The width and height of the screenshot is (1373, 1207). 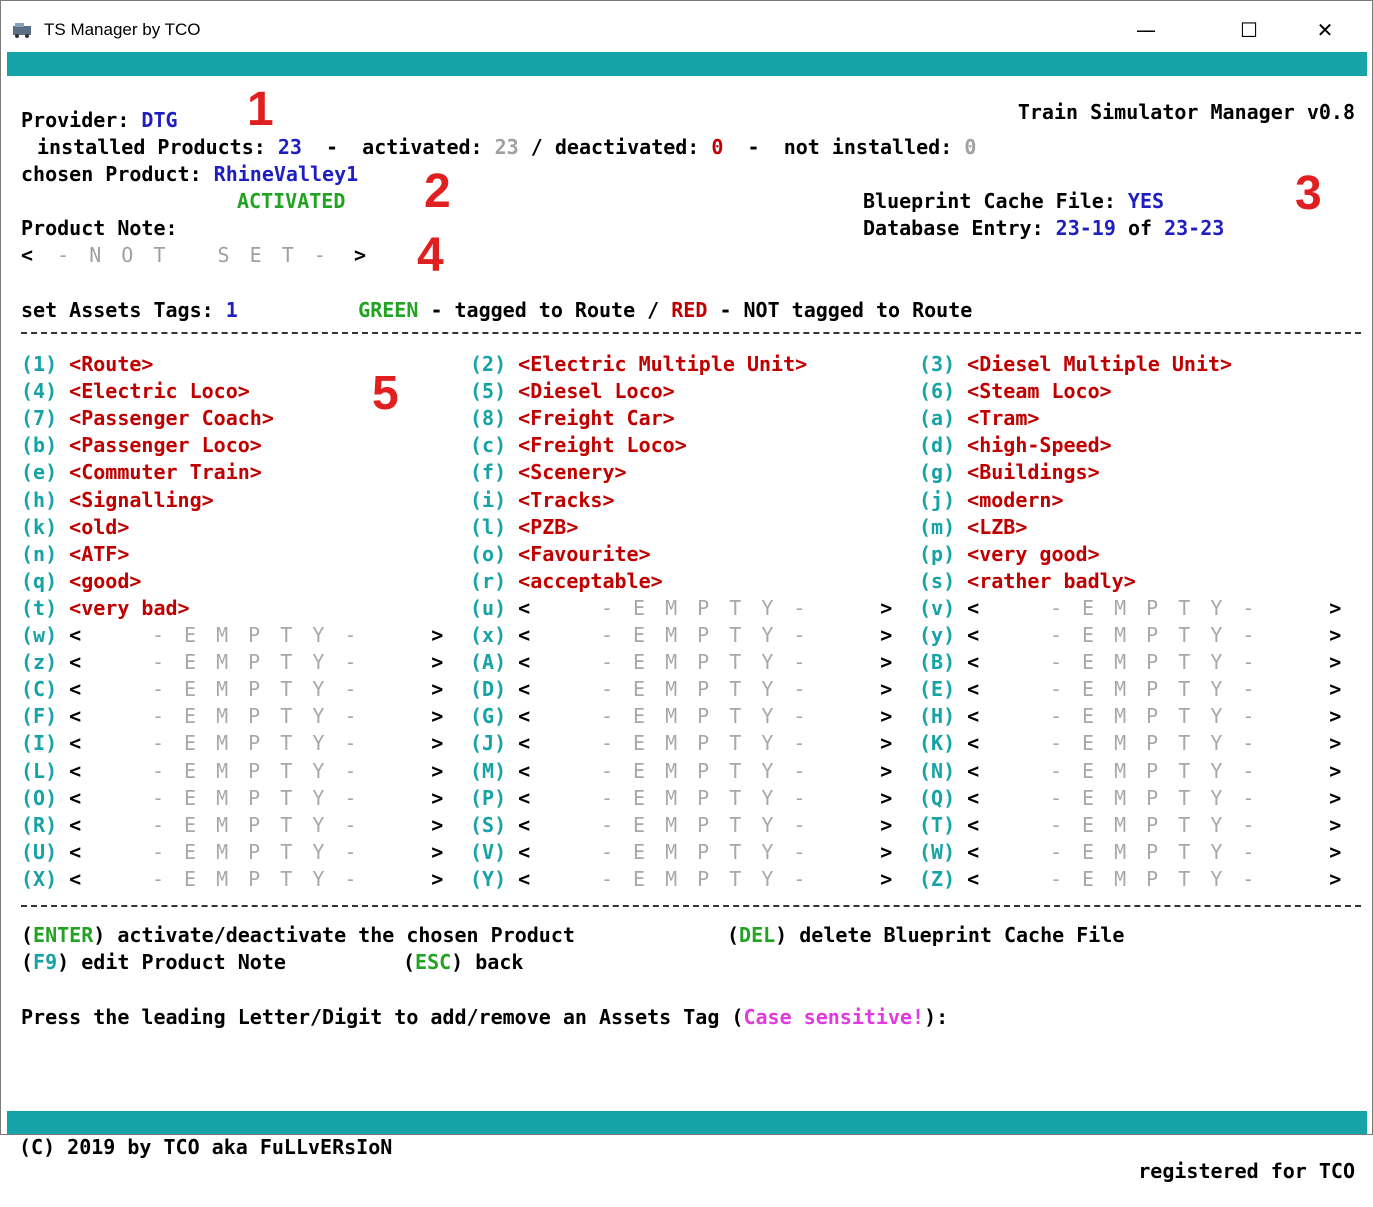 What do you see at coordinates (488, 418) in the screenshot?
I see `tag-key: (8)` at bounding box center [488, 418].